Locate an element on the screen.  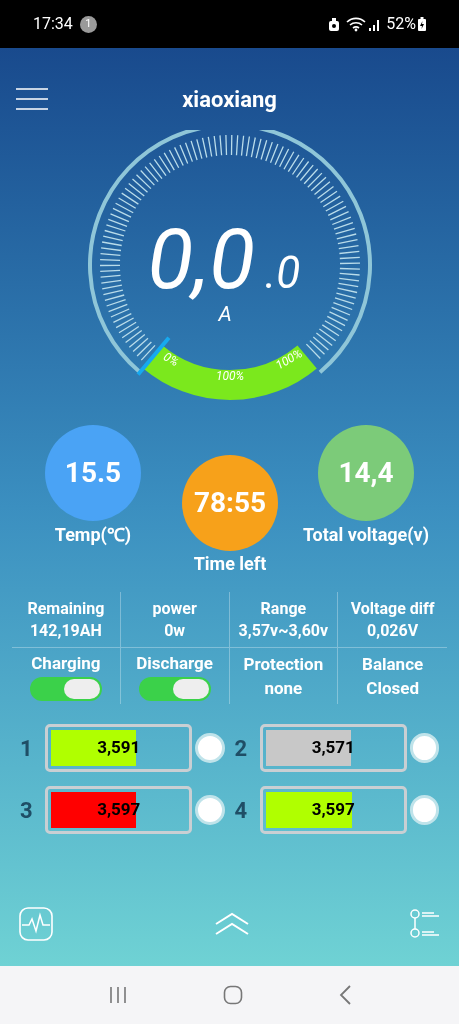
gauge-max-label: 100% is located at coordinates (288, 359).